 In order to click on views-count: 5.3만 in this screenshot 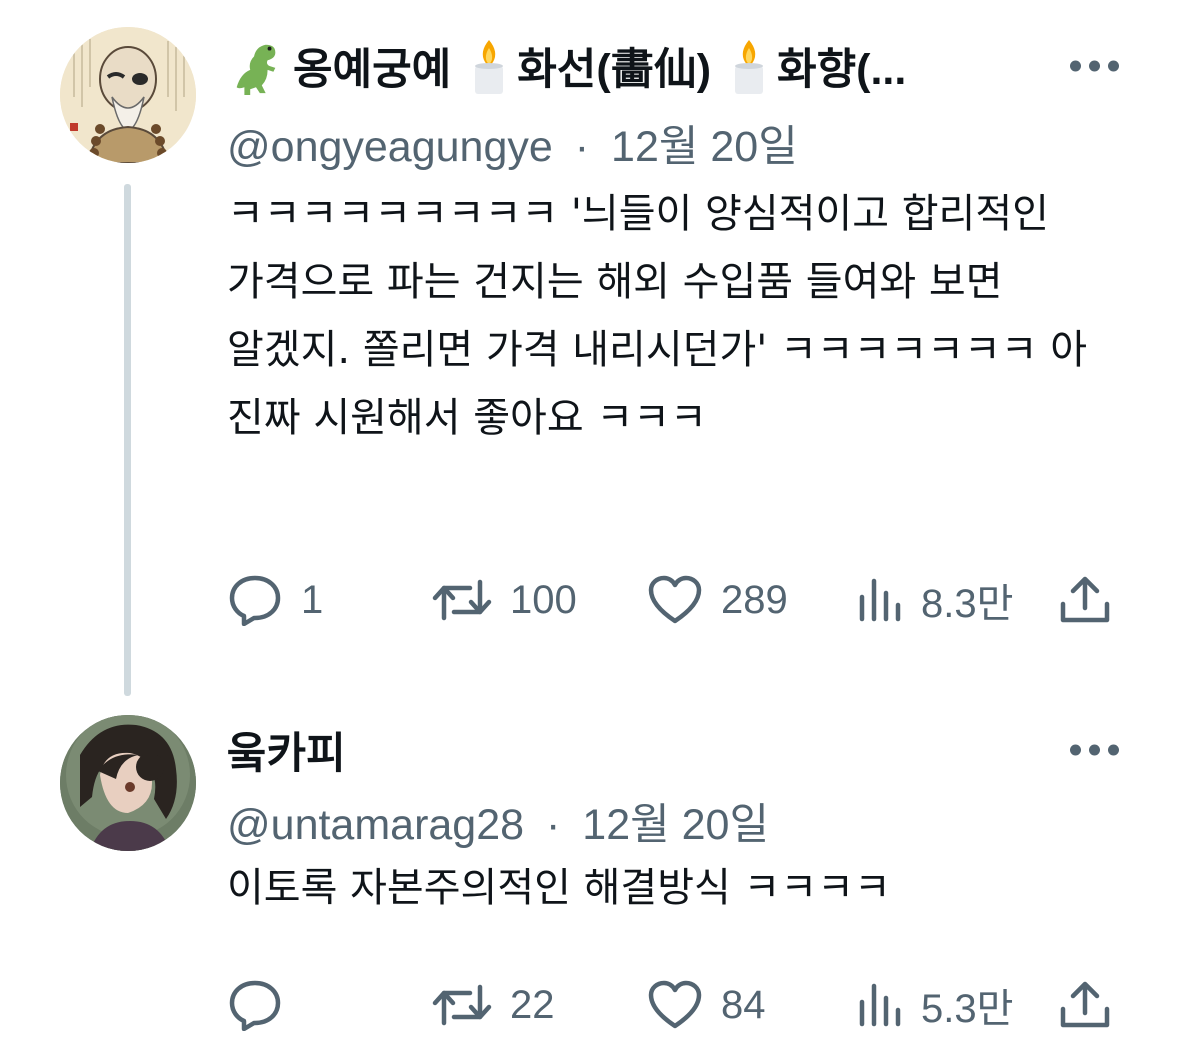, I will do `click(967, 1009)`.